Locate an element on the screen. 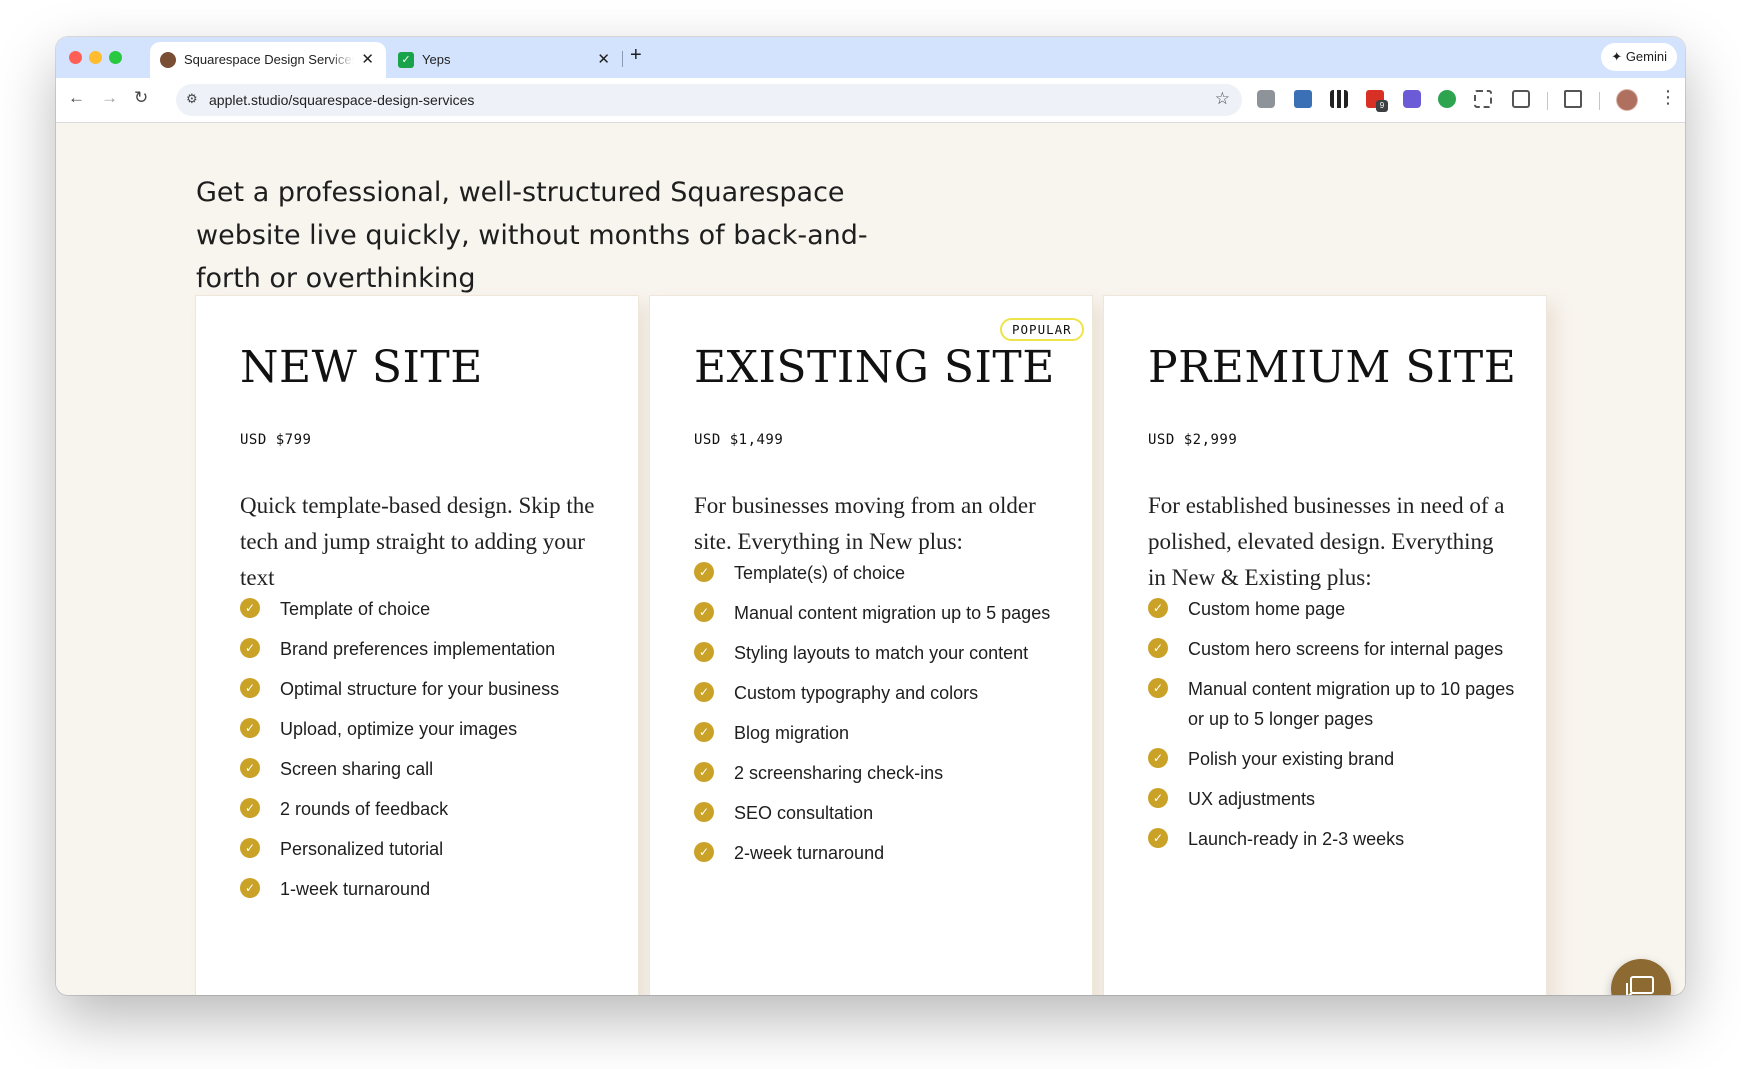  new-tab-button: + is located at coordinates (636, 55).